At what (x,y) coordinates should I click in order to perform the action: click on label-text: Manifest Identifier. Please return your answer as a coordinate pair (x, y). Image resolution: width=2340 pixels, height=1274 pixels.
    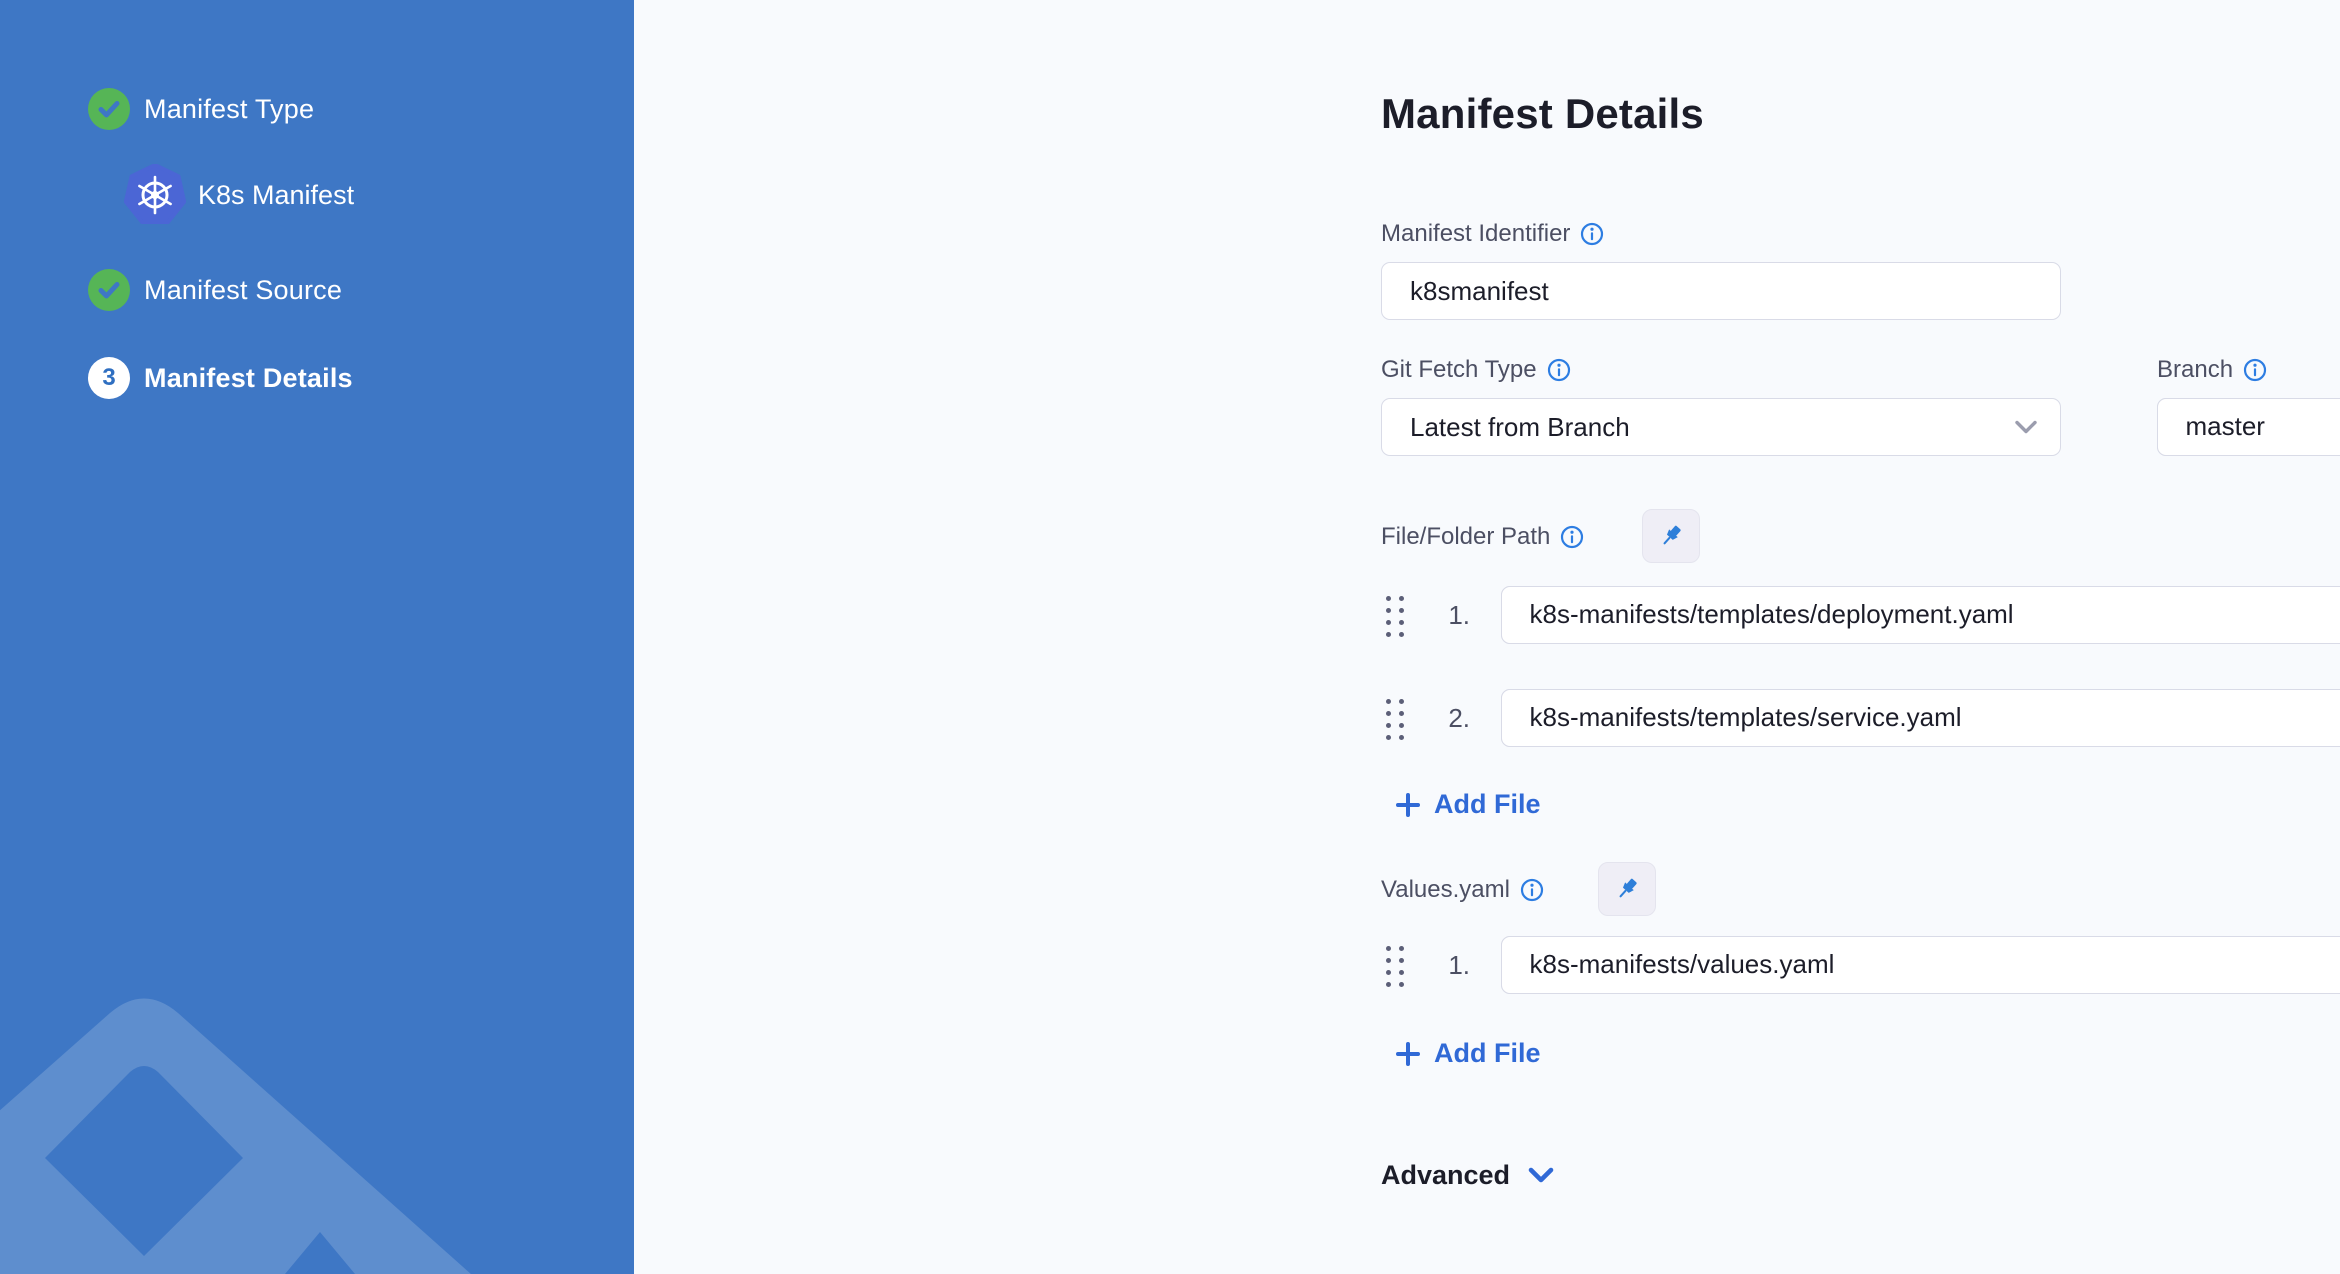
    Looking at the image, I should click on (1476, 233).